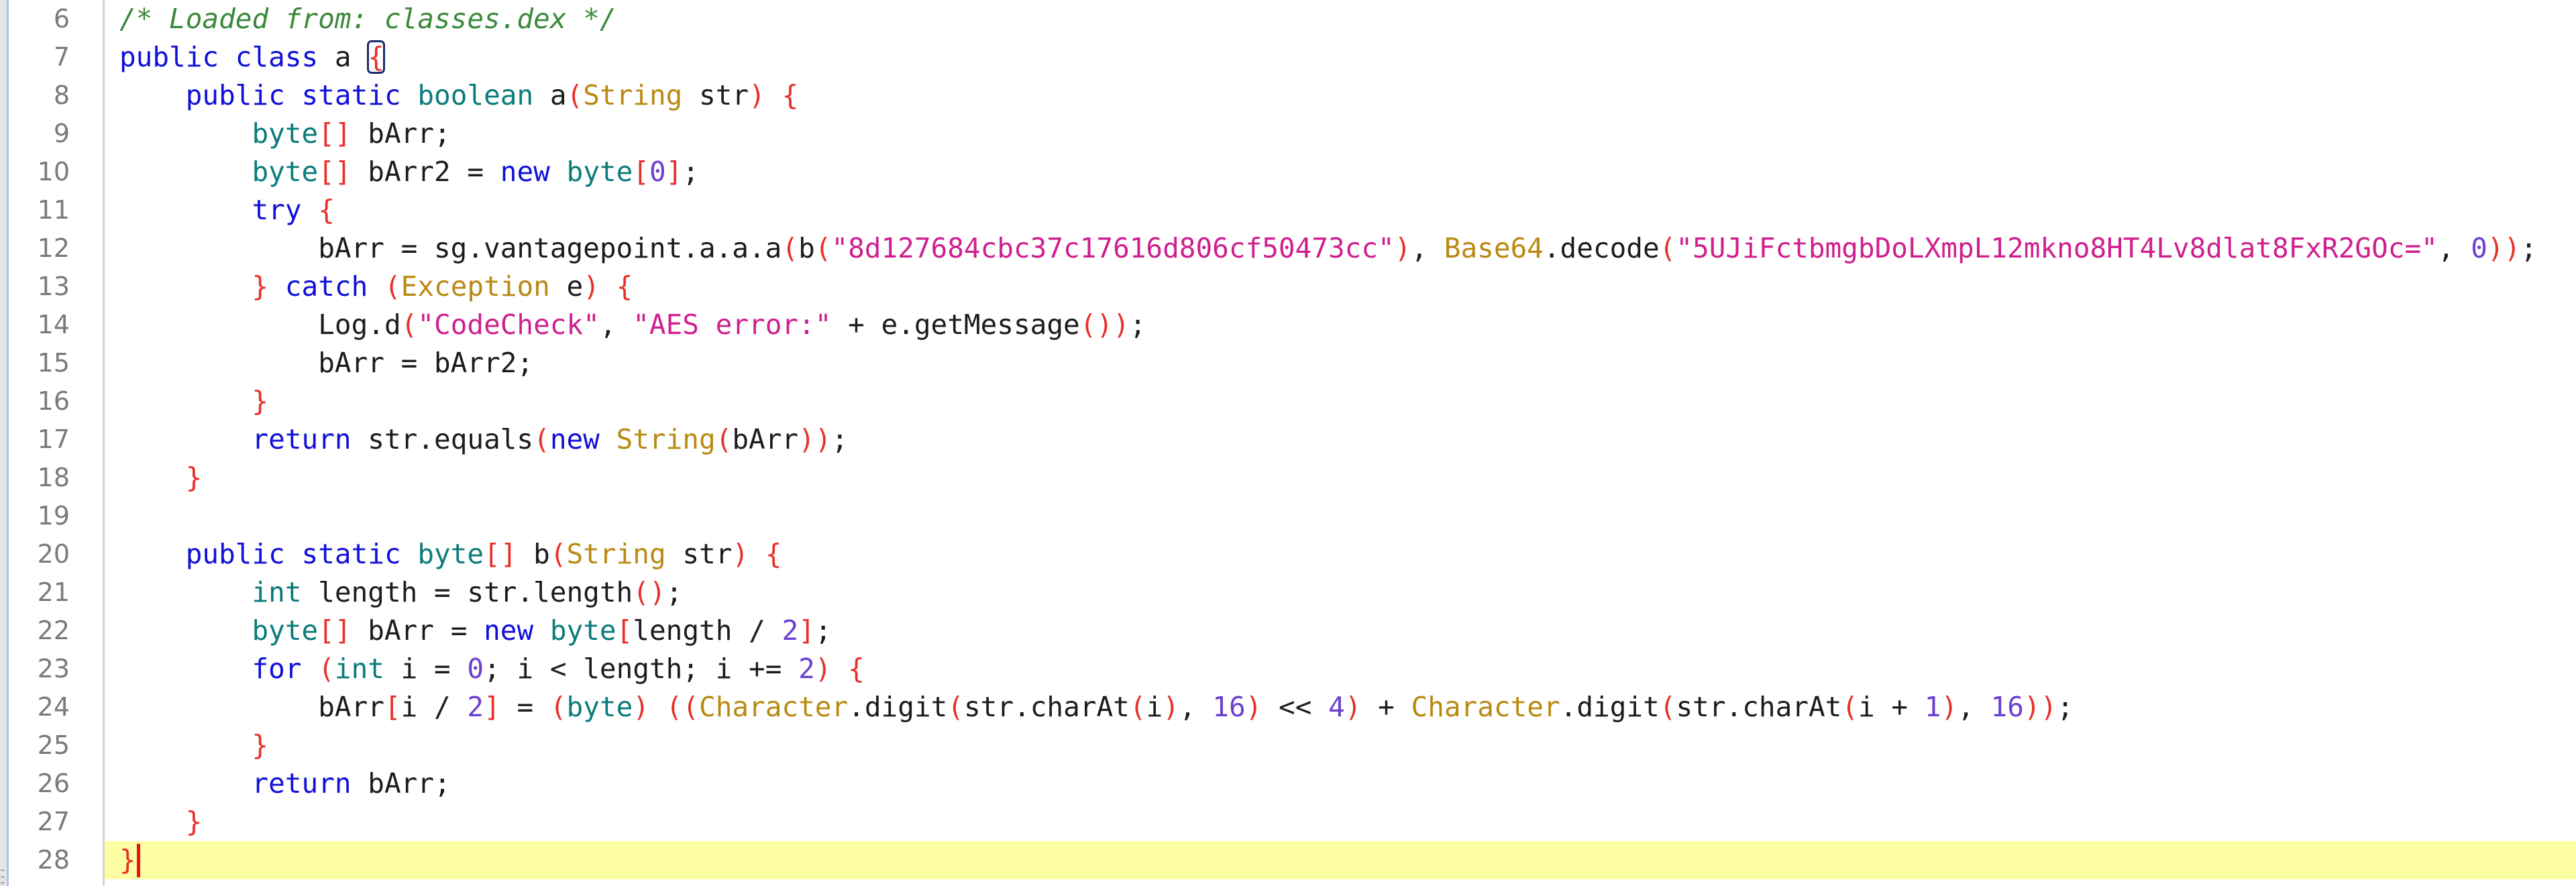  What do you see at coordinates (1340, 210) in the screenshot?
I see `code-line: try {` at bounding box center [1340, 210].